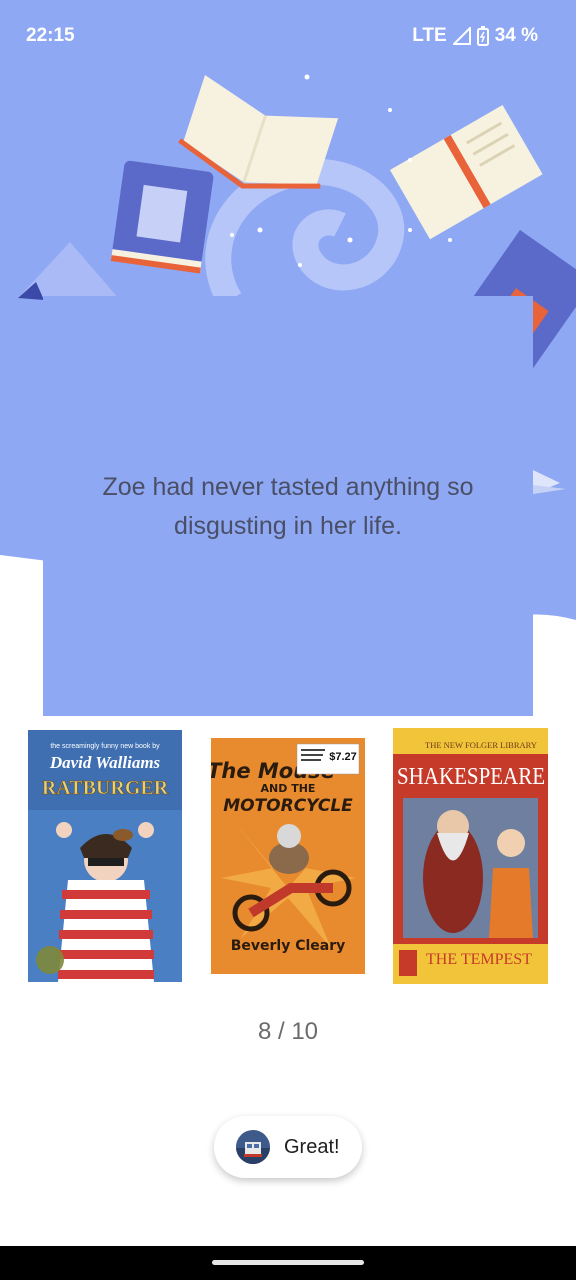 The height and width of the screenshot is (1280, 576). I want to click on book-3-series: THE NEW FOLGER LIBRARY, so click(481, 745).